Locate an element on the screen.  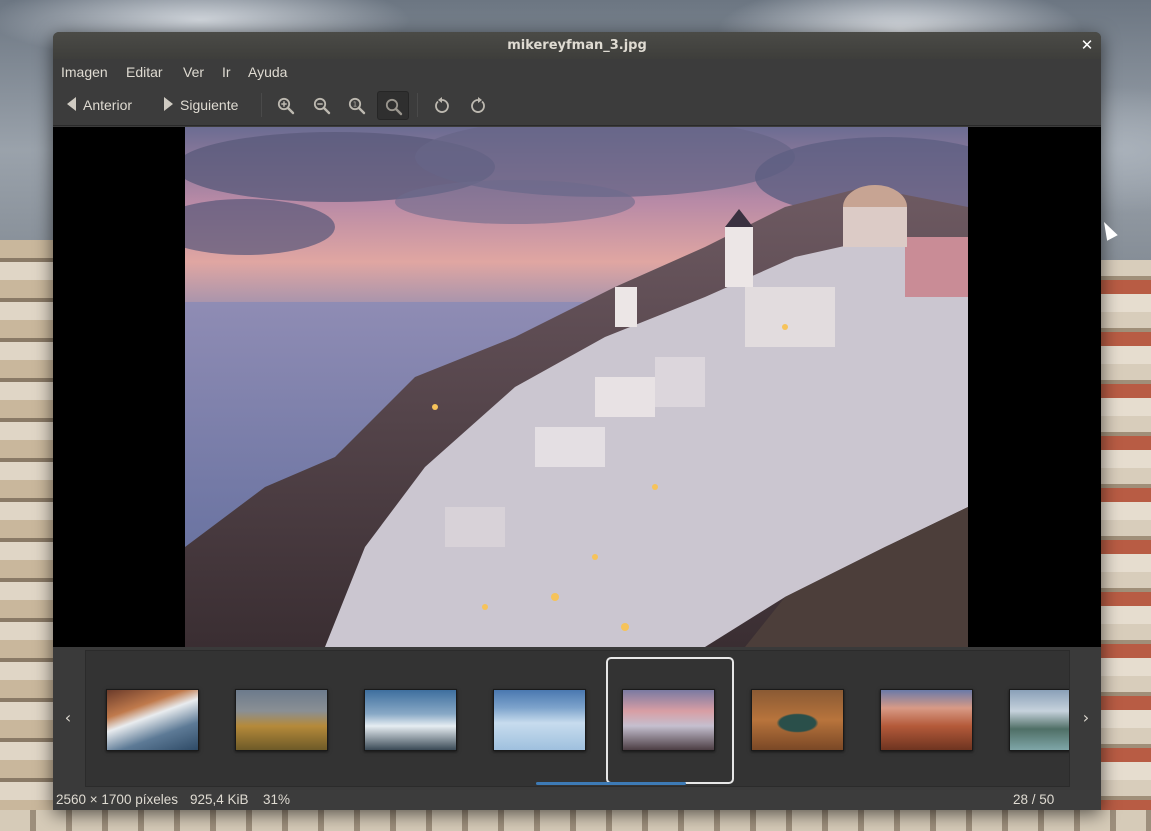
close-icon: ✕ is located at coordinates (1087, 45).